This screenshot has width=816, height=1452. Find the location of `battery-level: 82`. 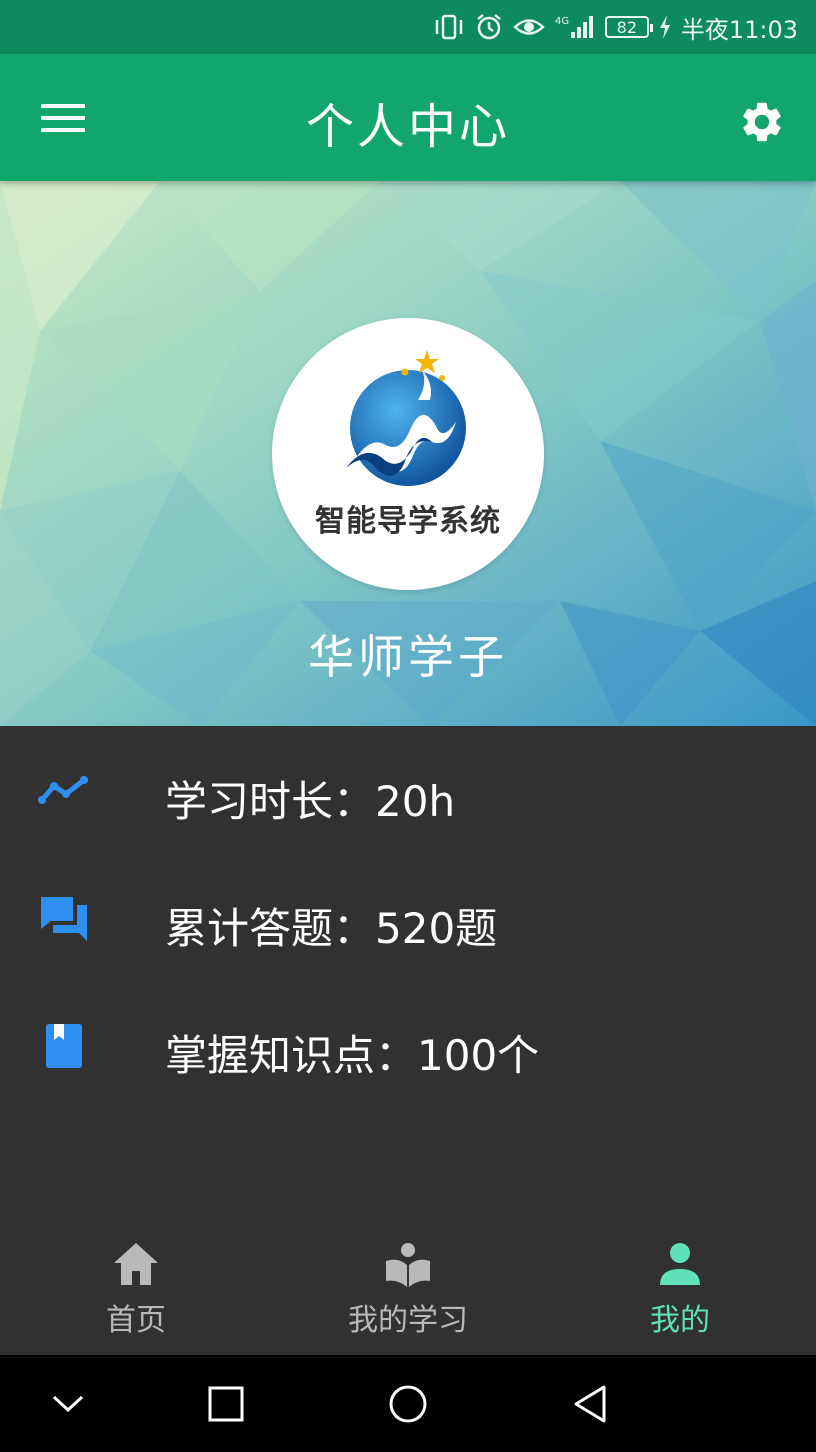

battery-level: 82 is located at coordinates (626, 27).